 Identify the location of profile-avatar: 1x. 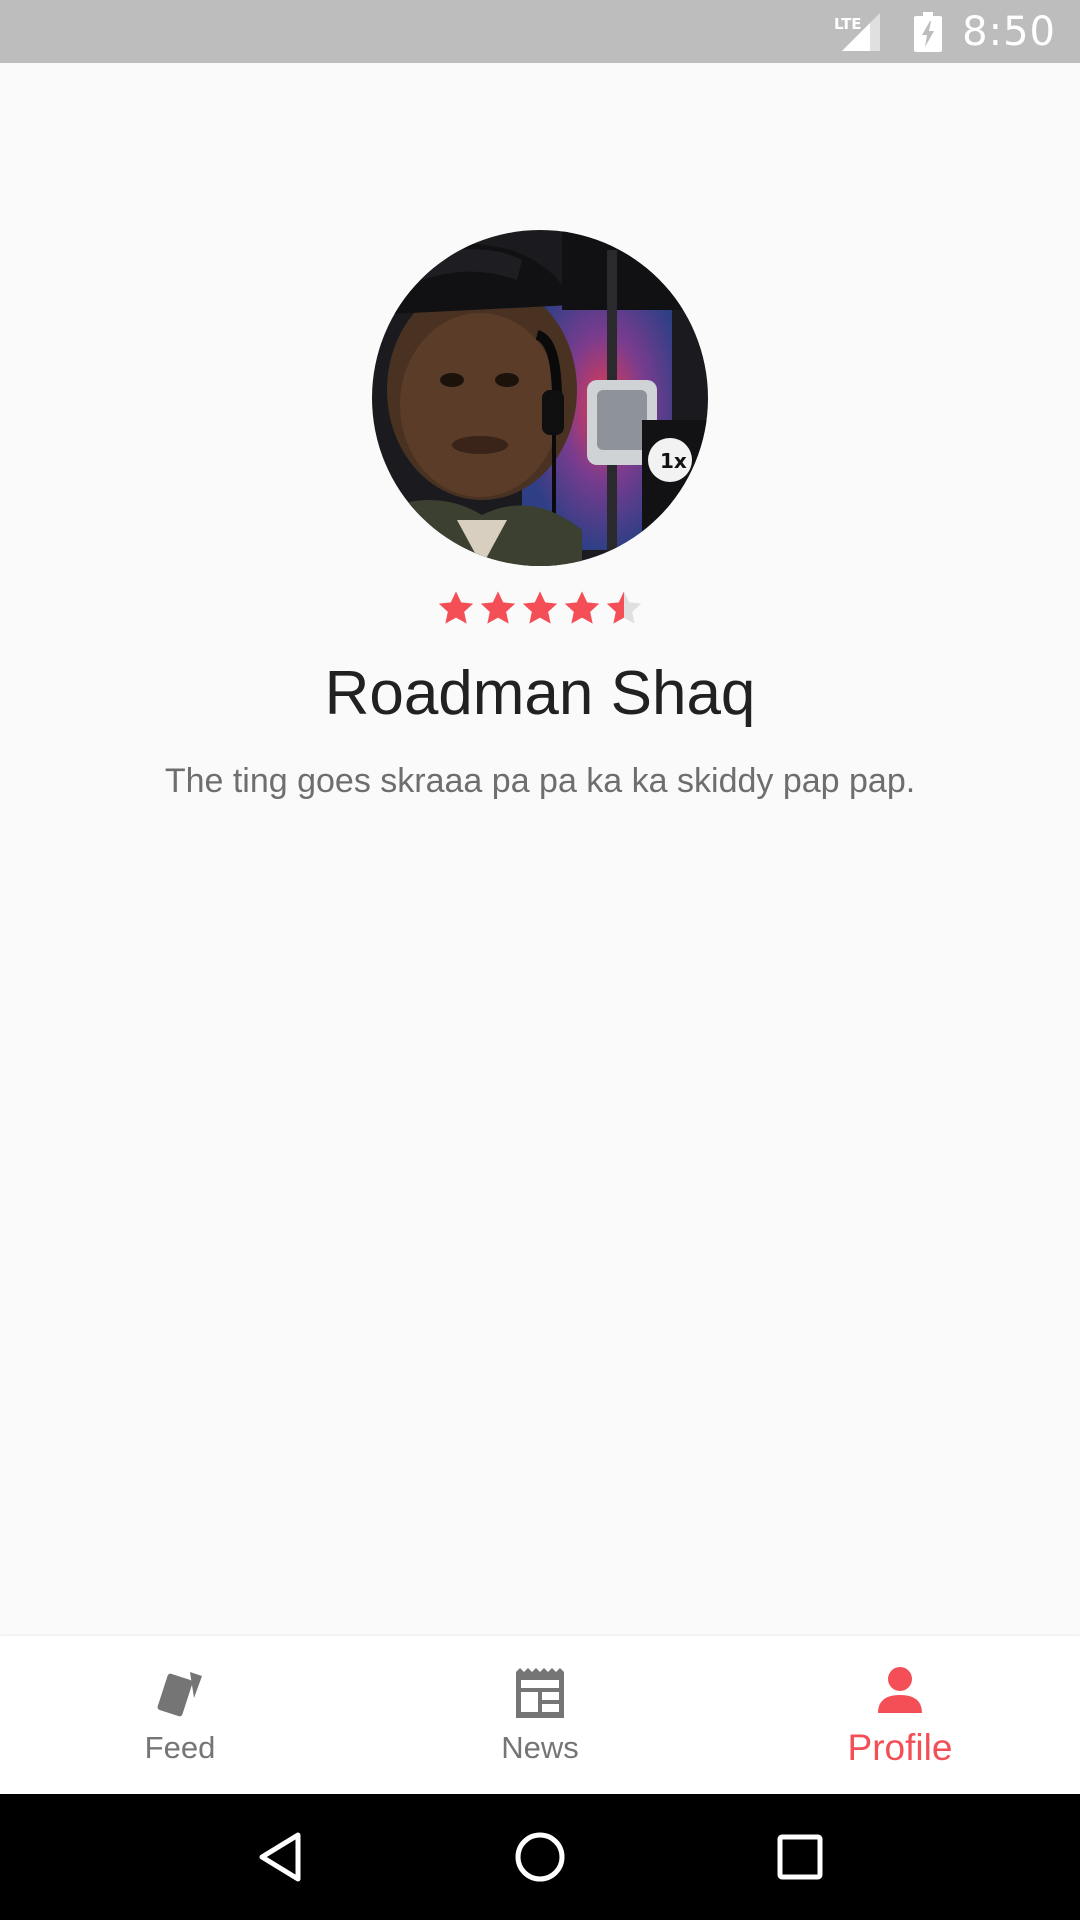
(540, 398).